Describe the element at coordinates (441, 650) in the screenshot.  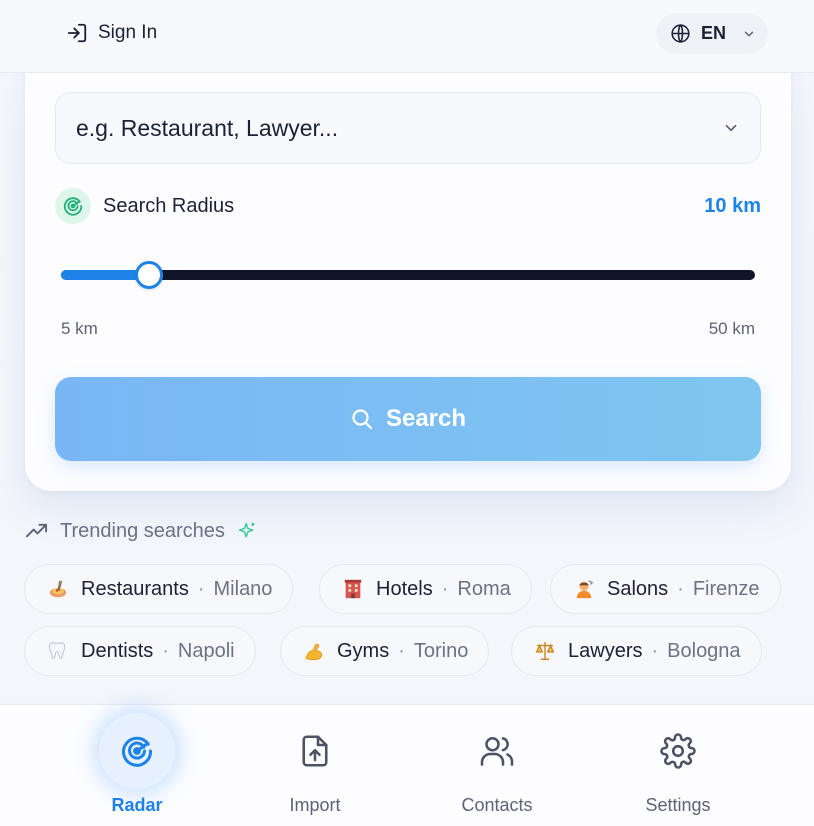
I see `trending-city: Torino` at that location.